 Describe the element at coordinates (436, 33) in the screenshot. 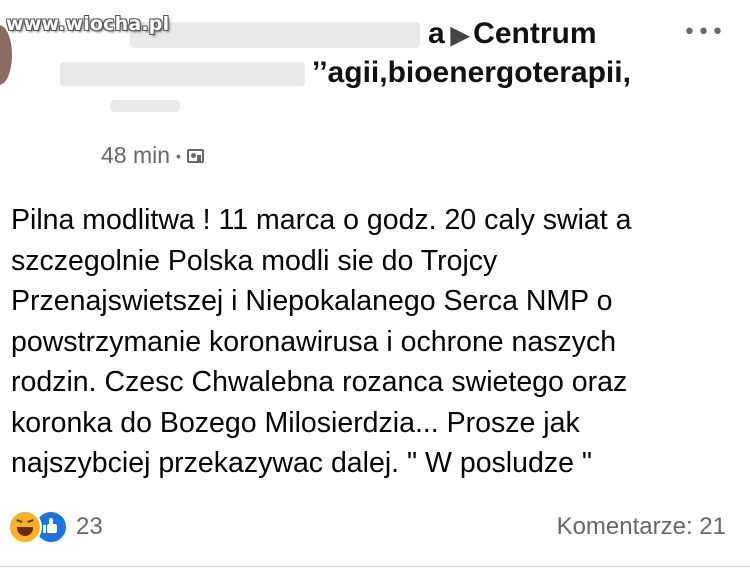

I see `author-name-fragment: a` at that location.